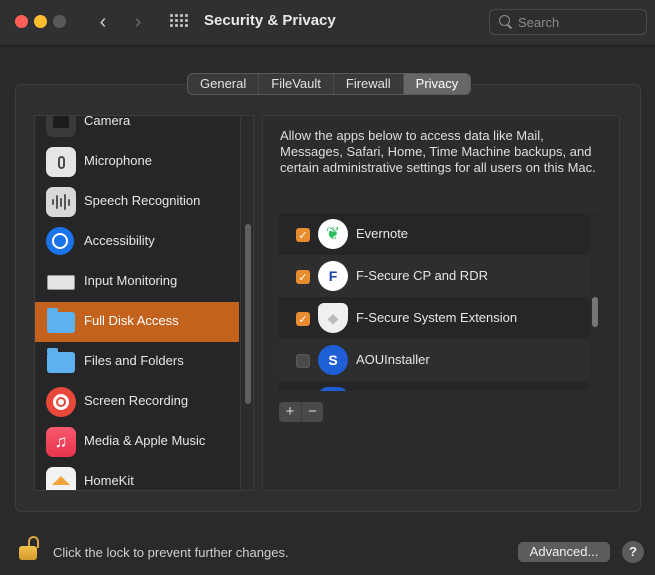 The image size is (655, 575). Describe the element at coordinates (333, 318) in the screenshot. I see `f-secure-extension-icon: ◆` at that location.